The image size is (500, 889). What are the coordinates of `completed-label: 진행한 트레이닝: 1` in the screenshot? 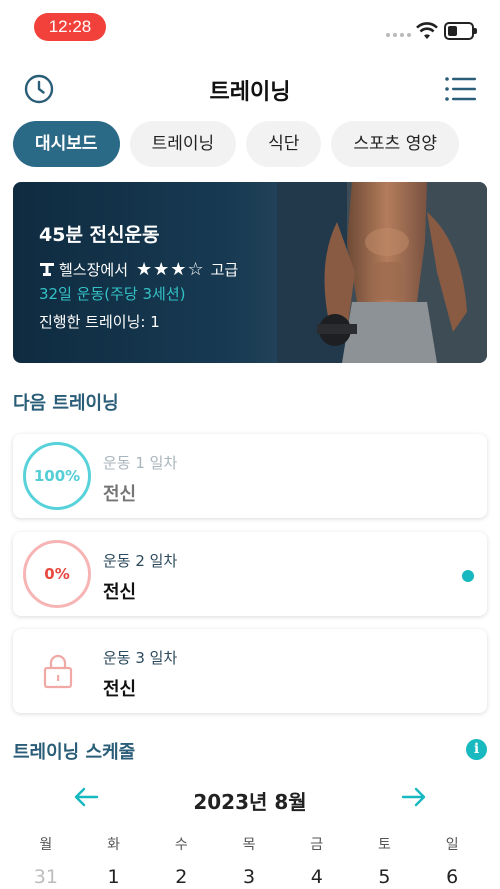 It's located at (99, 322).